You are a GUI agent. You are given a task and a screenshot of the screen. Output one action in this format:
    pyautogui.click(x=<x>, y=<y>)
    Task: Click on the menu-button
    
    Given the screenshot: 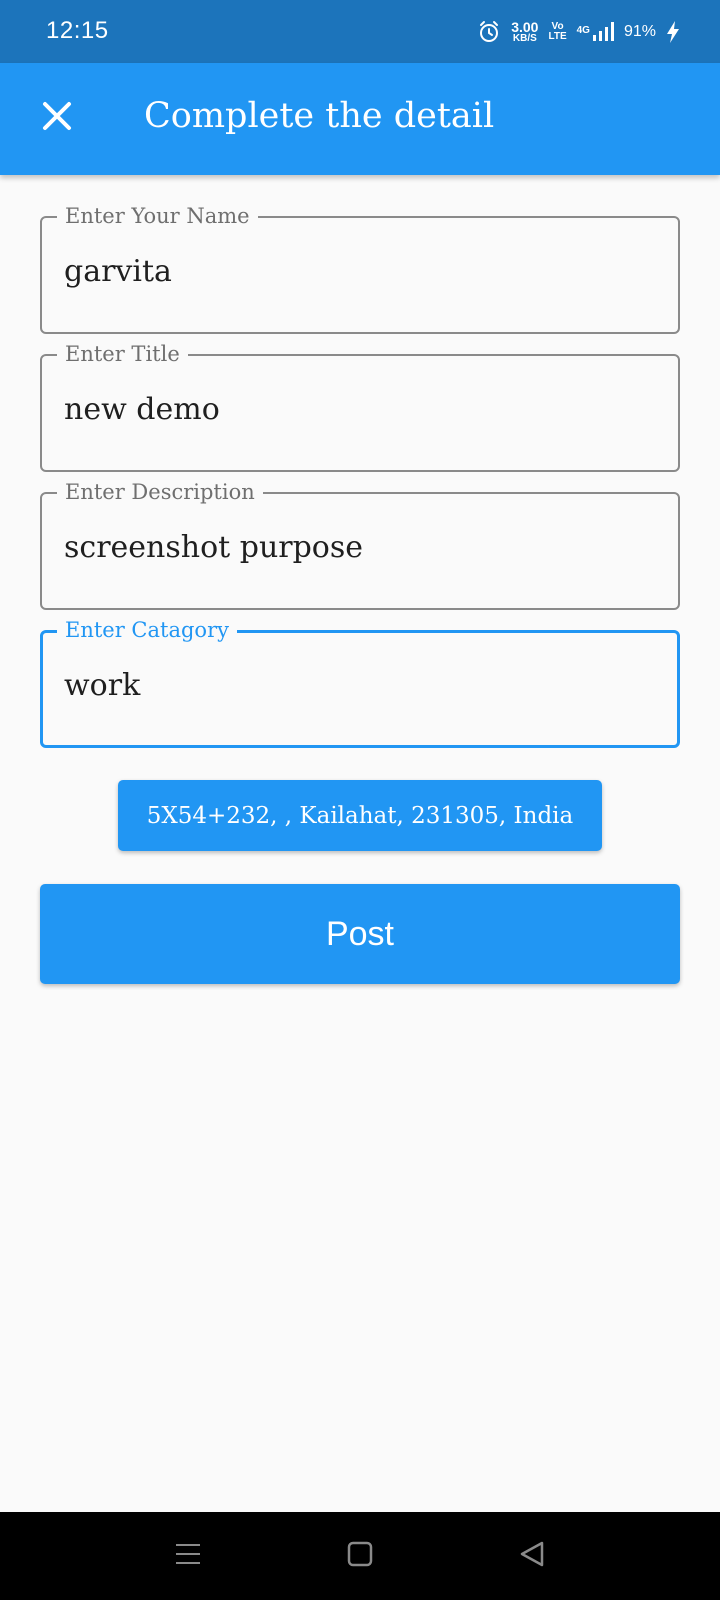 What is the action you would take?
    pyautogui.click(x=188, y=1556)
    